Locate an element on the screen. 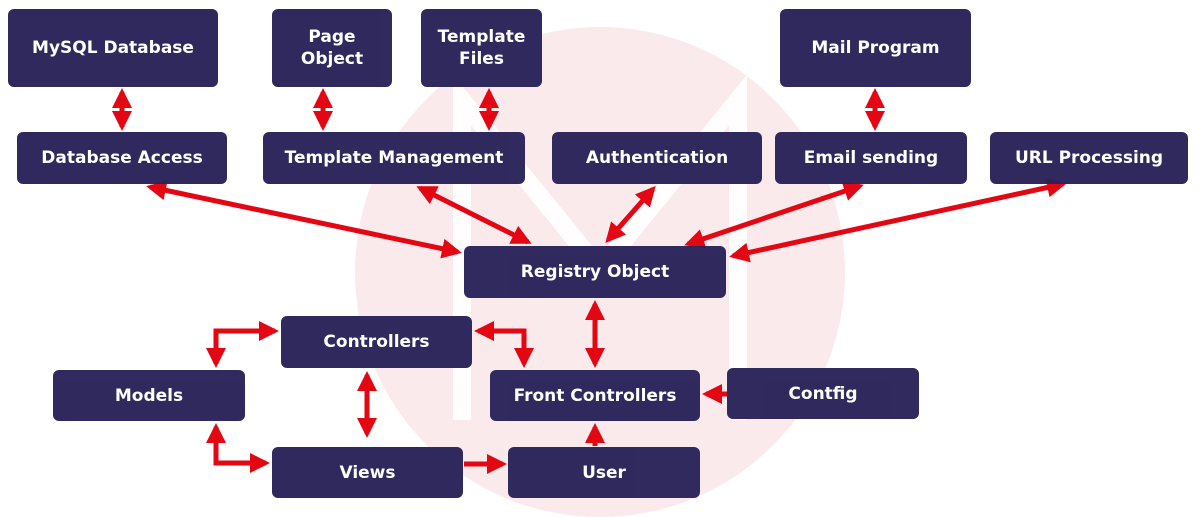  node-views: Views is located at coordinates (367, 472).